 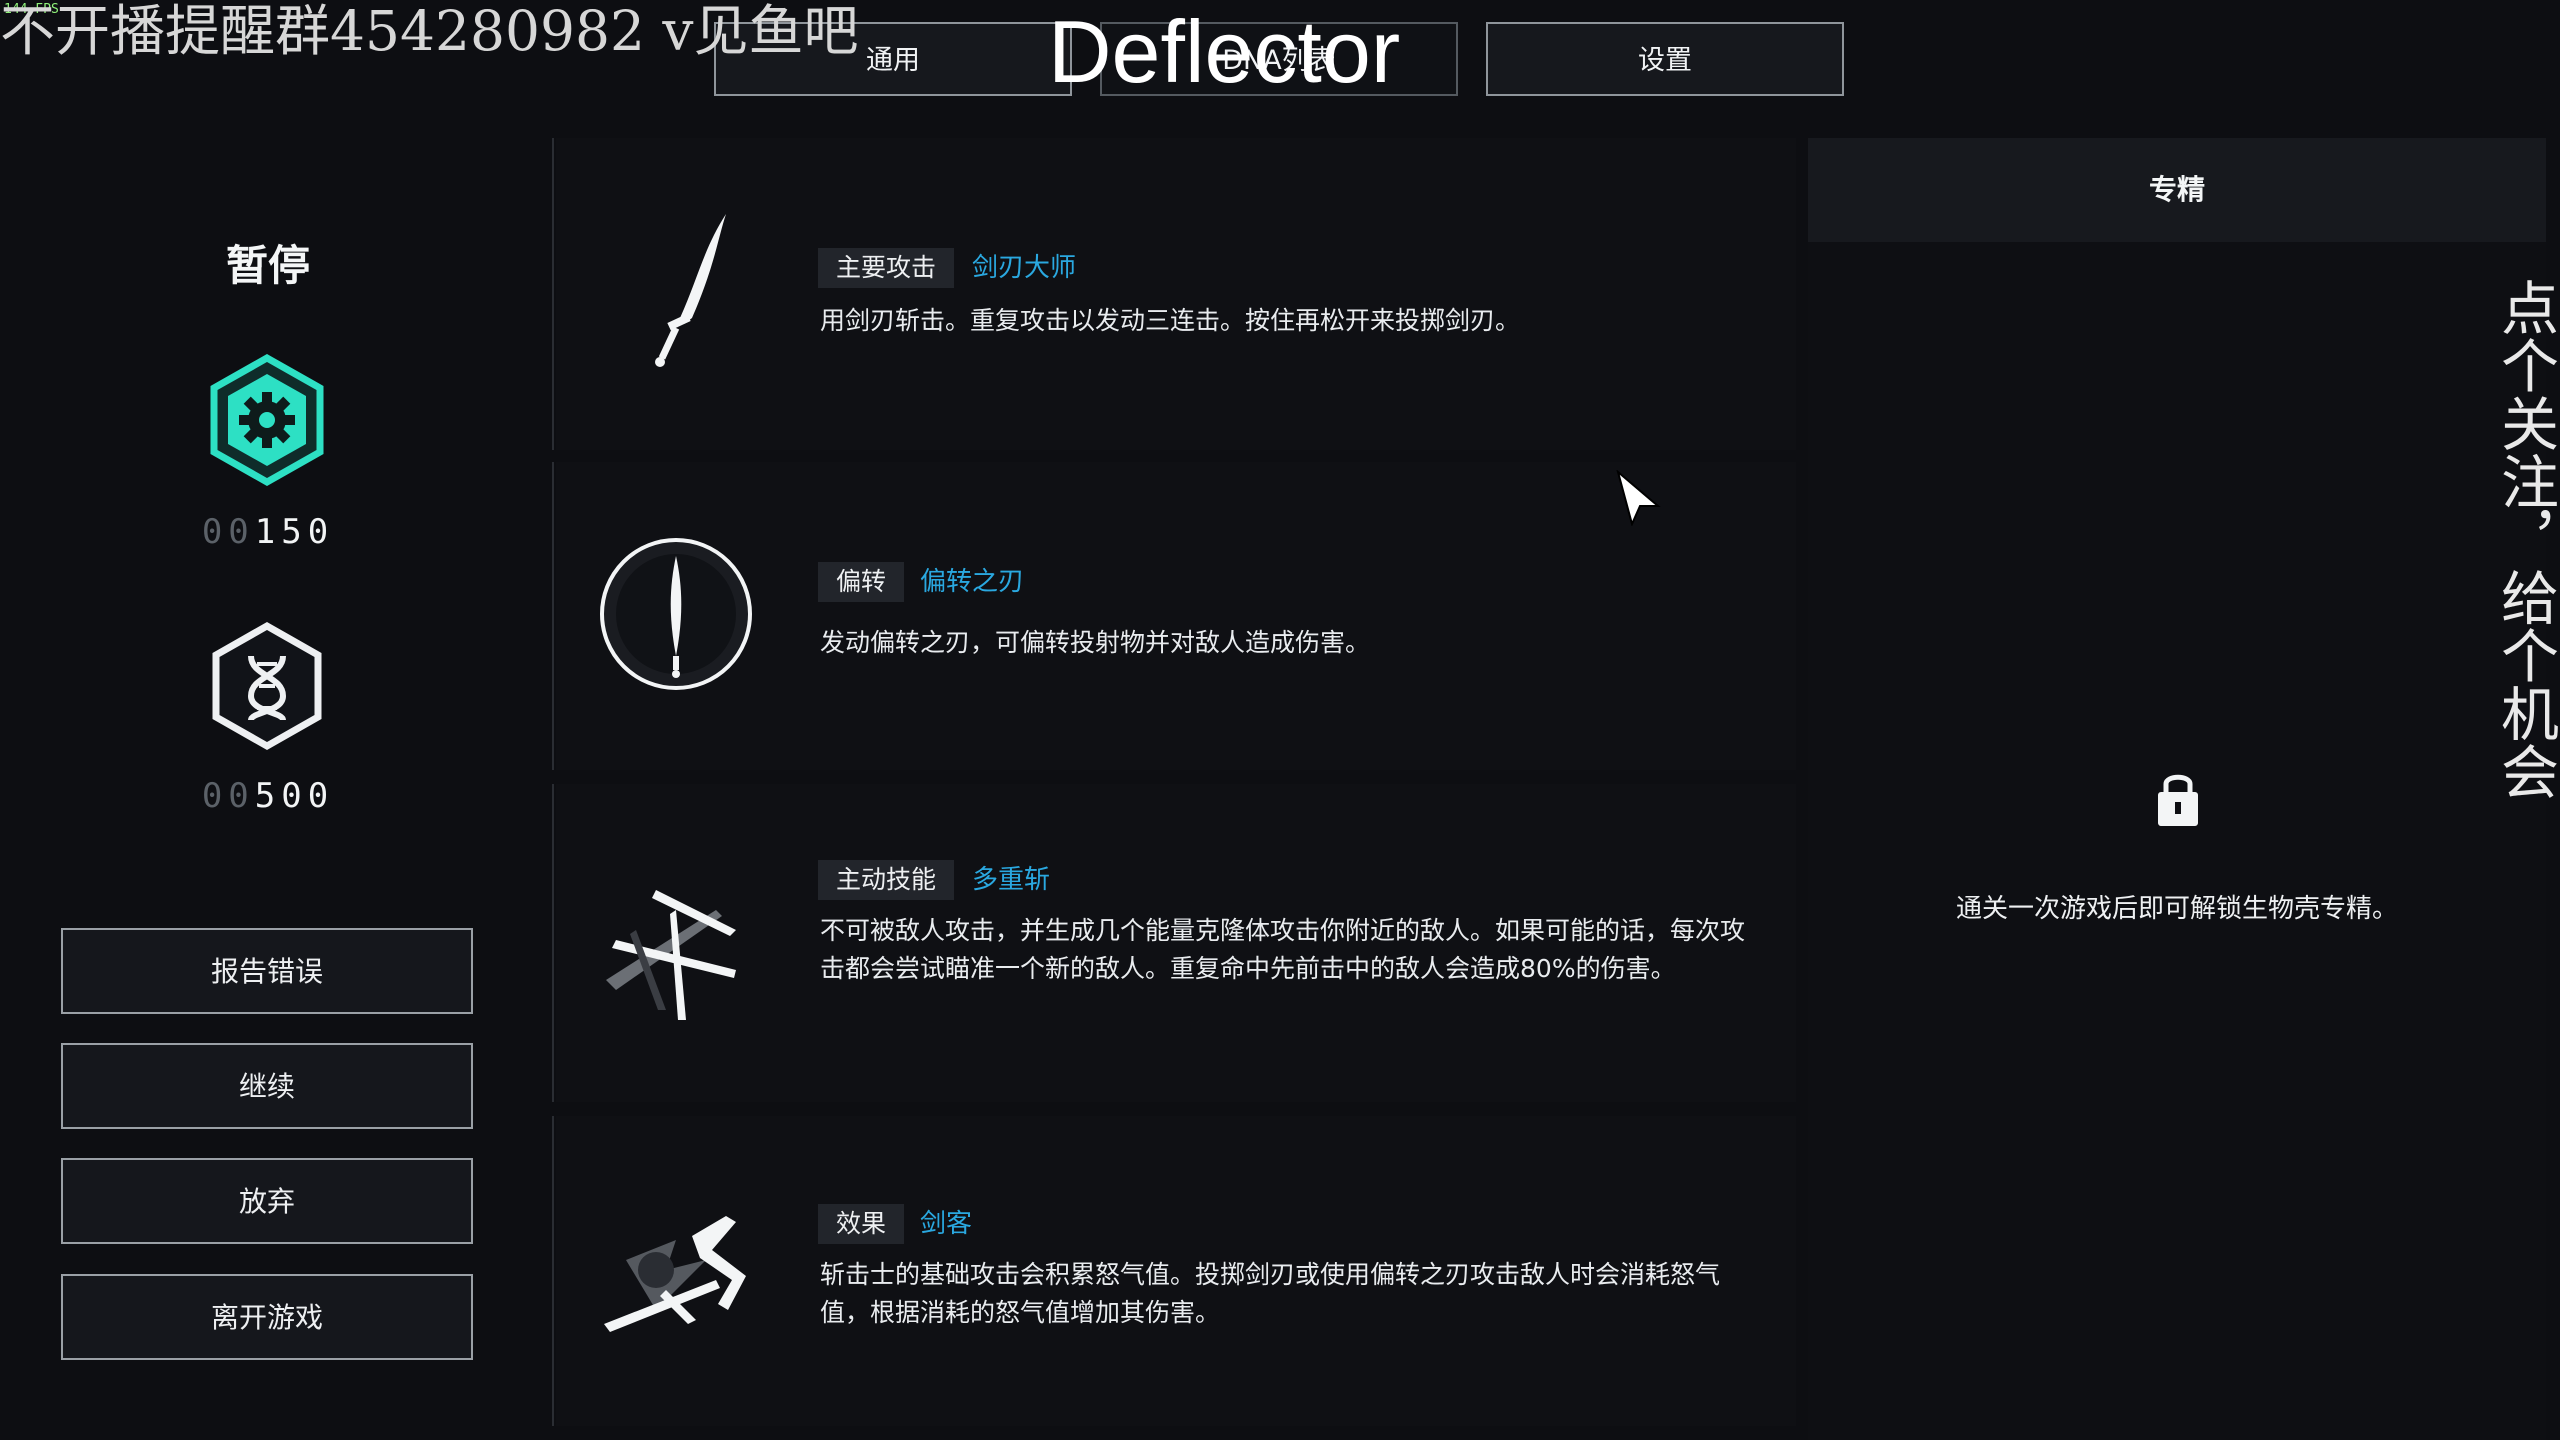 I want to click on swordsman-effect-icon, so click(x=675, y=1274).